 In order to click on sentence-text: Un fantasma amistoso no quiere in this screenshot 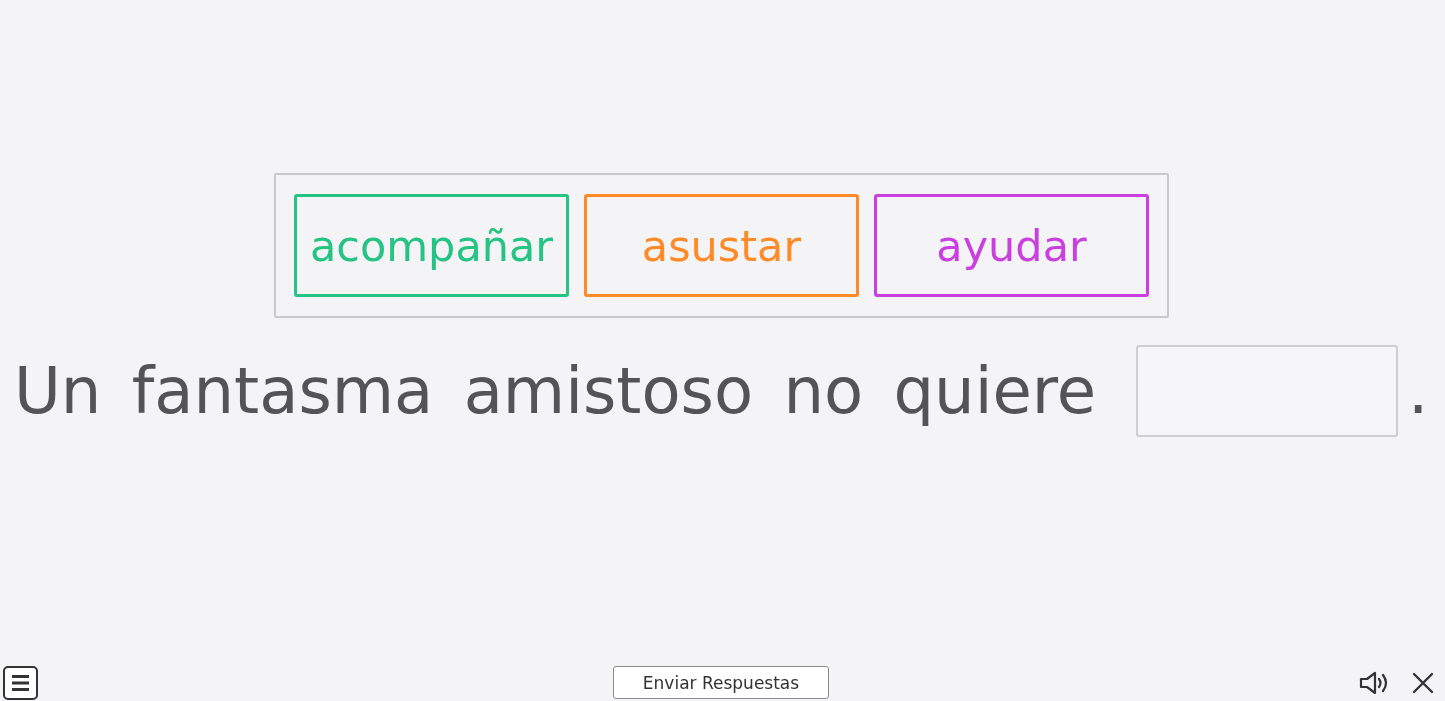, I will do `click(555, 391)`.